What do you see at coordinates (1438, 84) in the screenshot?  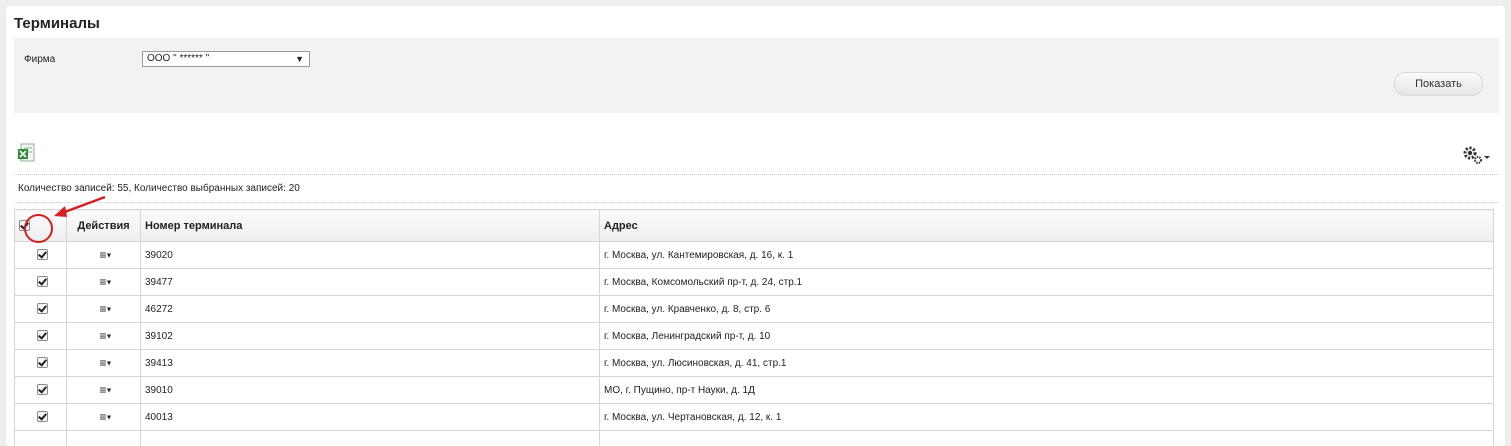 I see `show-button: Показать` at bounding box center [1438, 84].